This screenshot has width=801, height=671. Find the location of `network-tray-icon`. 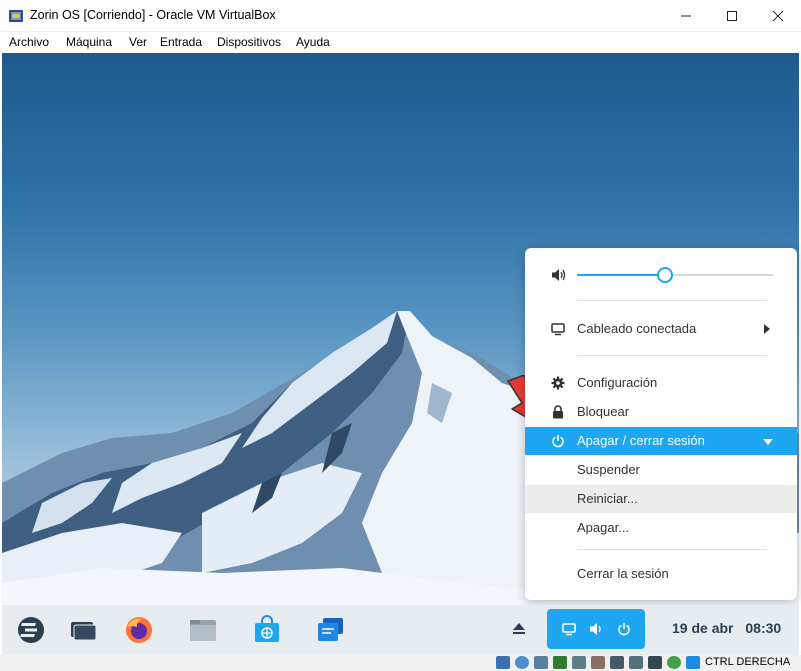

network-tray-icon is located at coordinates (569, 629).